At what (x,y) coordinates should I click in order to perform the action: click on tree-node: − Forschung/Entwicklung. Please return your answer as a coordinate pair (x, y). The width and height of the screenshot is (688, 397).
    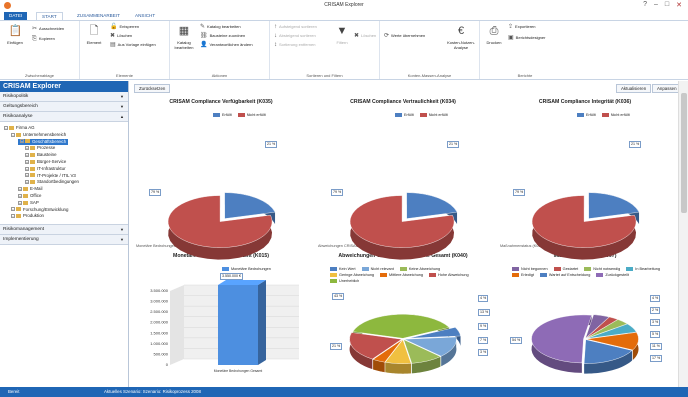
    Looking at the image, I should click on (39, 210).